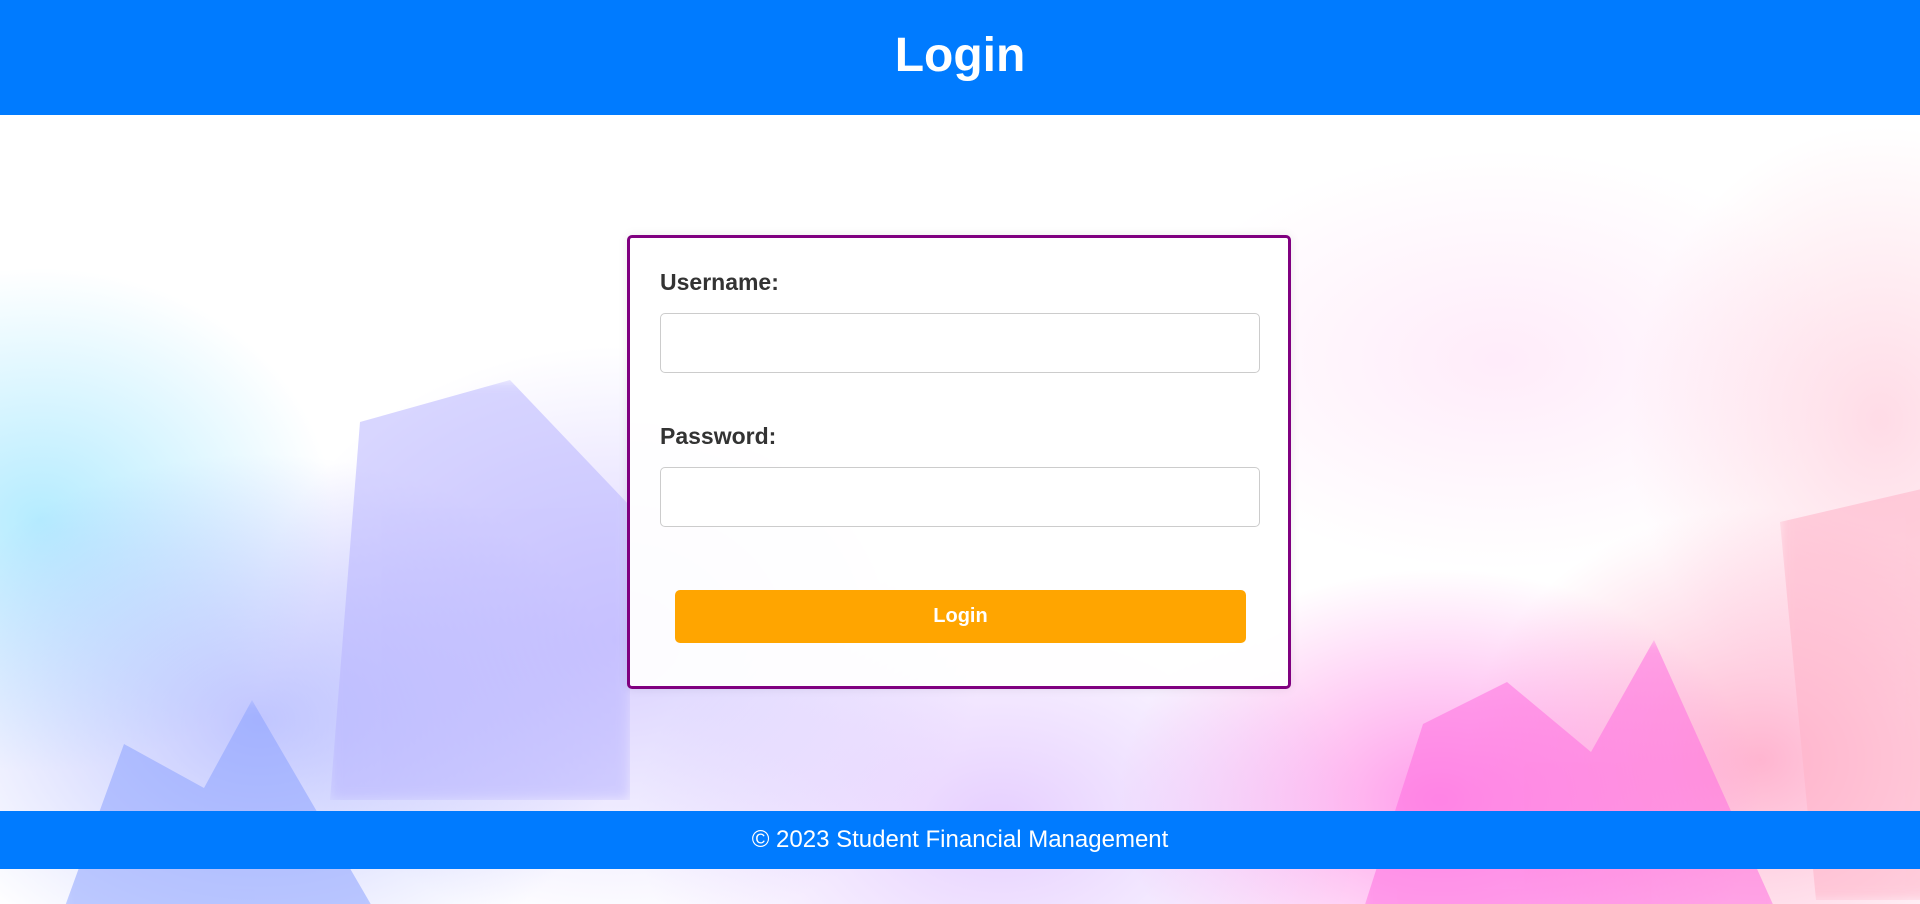  Describe the element at coordinates (719, 282) in the screenshot. I see `username-label: Username:` at that location.